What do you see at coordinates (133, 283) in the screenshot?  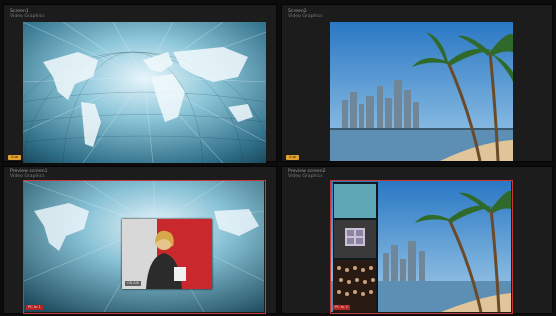 I see `pip-tag: ON AIR` at bounding box center [133, 283].